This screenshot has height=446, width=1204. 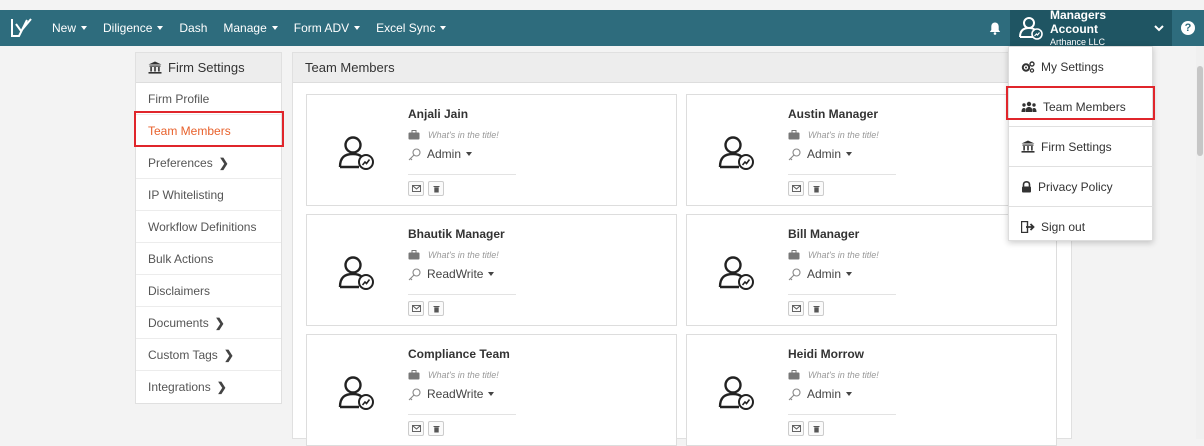 I want to click on sidebar-item-label: Team Members, so click(x=189, y=130).